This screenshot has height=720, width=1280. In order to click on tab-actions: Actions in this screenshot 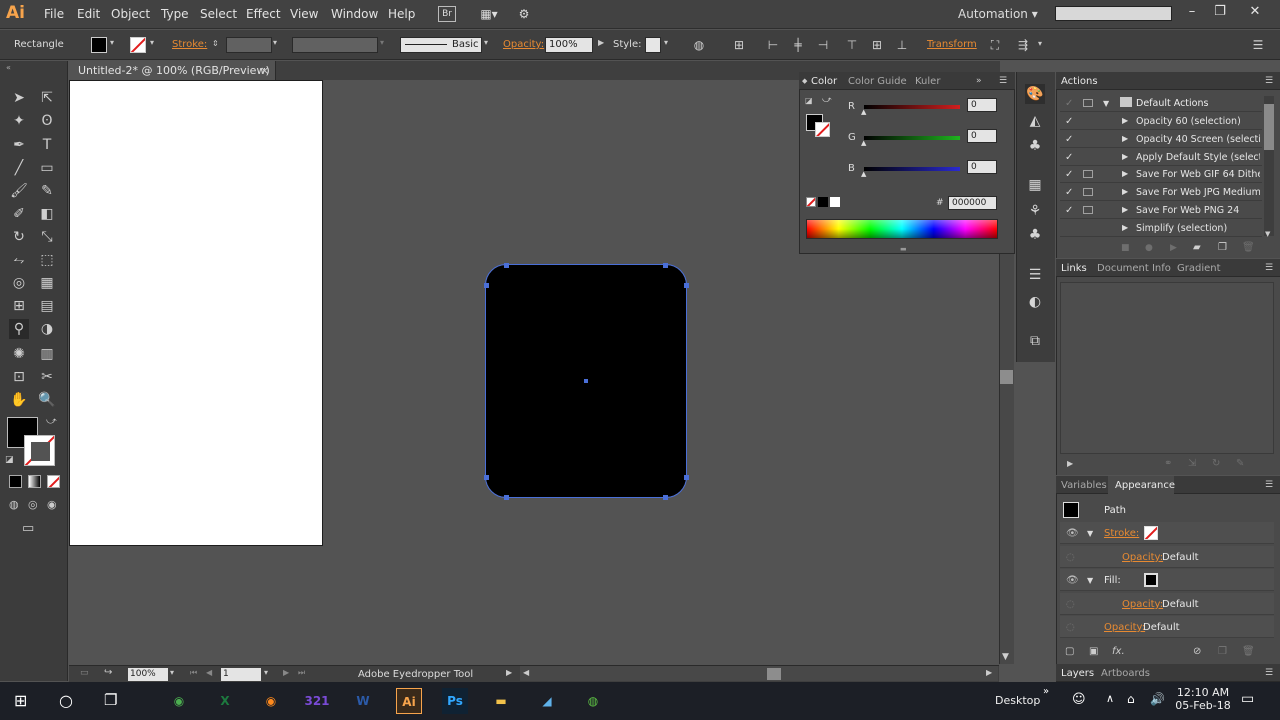, I will do `click(1079, 81)`.